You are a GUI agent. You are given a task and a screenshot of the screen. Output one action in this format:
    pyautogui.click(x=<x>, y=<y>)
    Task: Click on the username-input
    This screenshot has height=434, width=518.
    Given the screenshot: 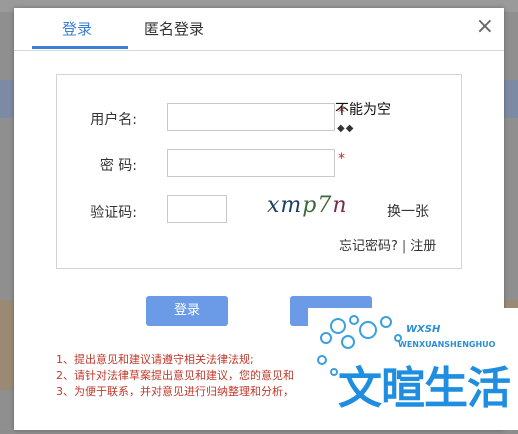 What is the action you would take?
    pyautogui.click(x=251, y=117)
    